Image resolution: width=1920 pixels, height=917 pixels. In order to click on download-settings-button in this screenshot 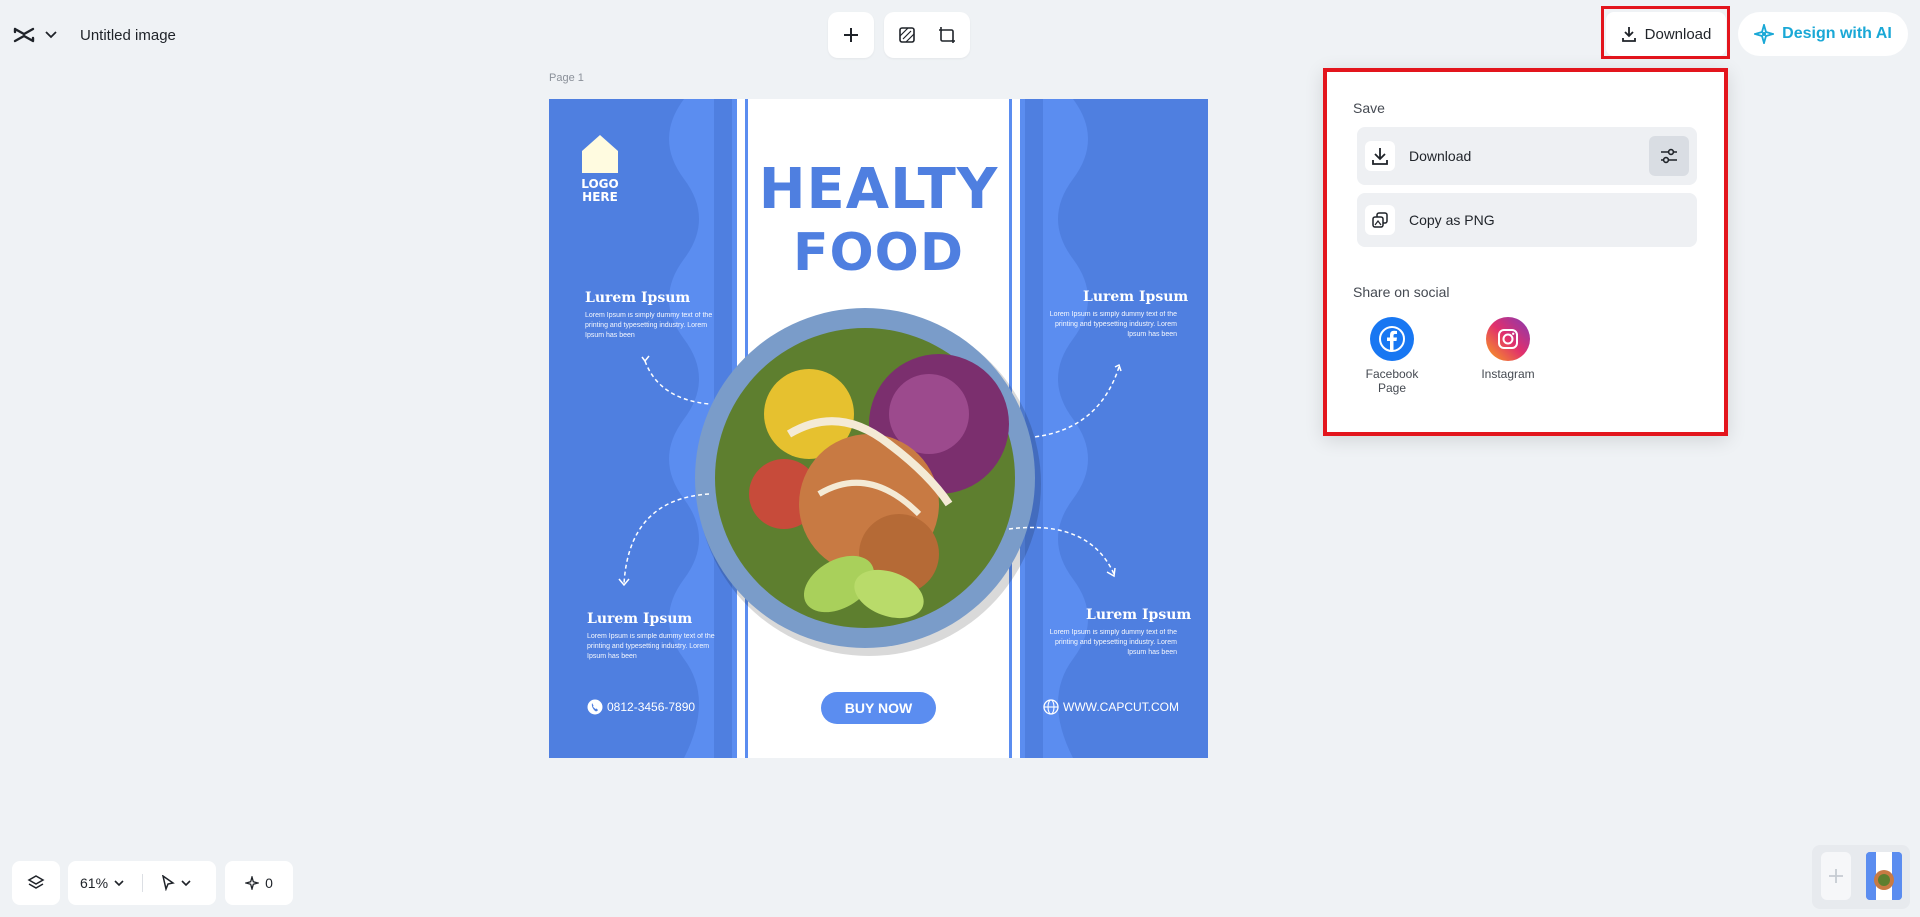, I will do `click(1669, 156)`.